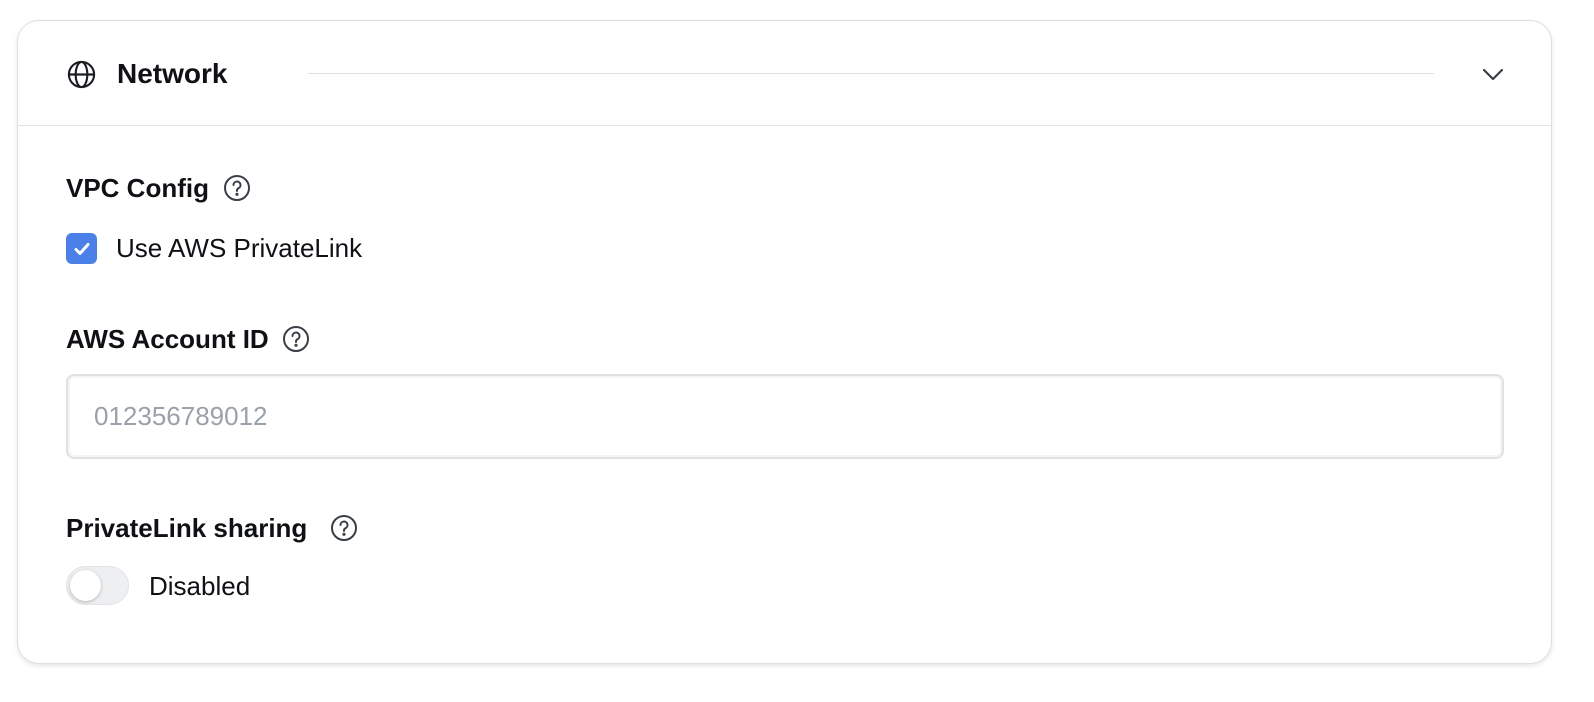  What do you see at coordinates (172, 73) in the screenshot?
I see `section-title: Network` at bounding box center [172, 73].